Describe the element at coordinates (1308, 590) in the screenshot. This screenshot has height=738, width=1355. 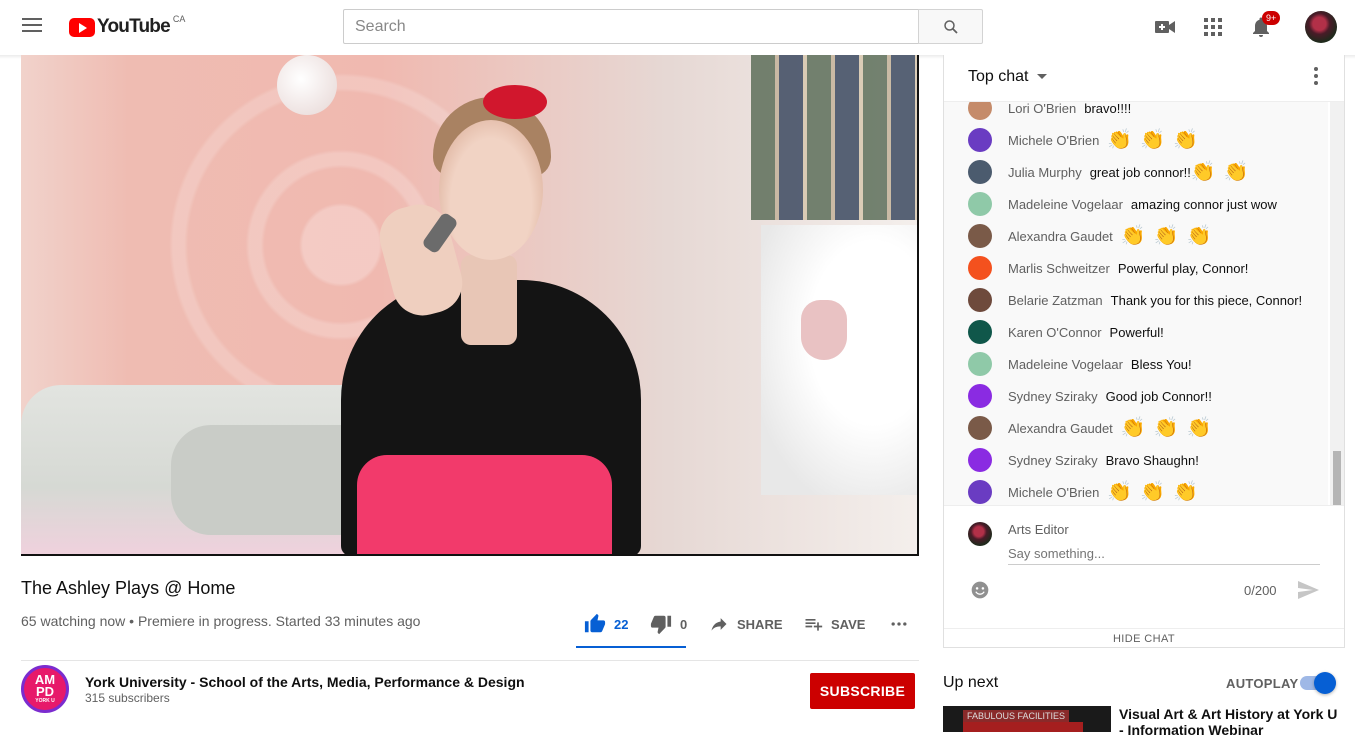
I see `send-icon` at that location.